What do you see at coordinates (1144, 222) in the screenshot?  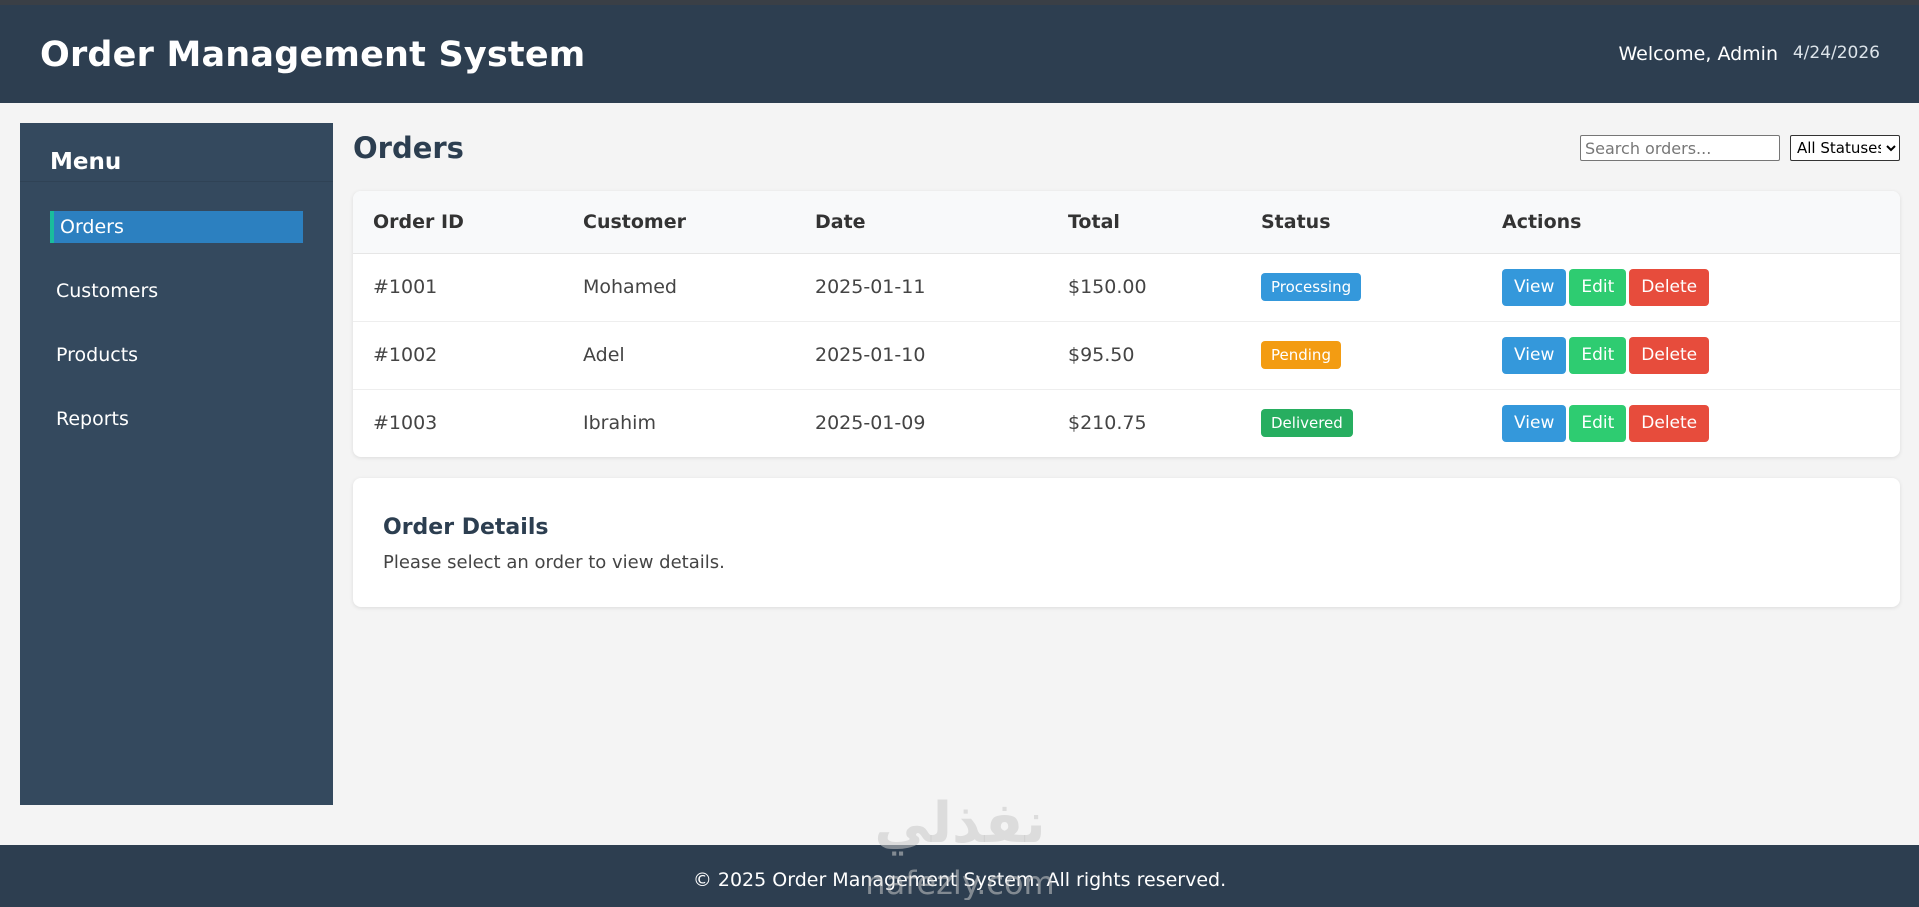 I see `column-header-total: Total` at bounding box center [1144, 222].